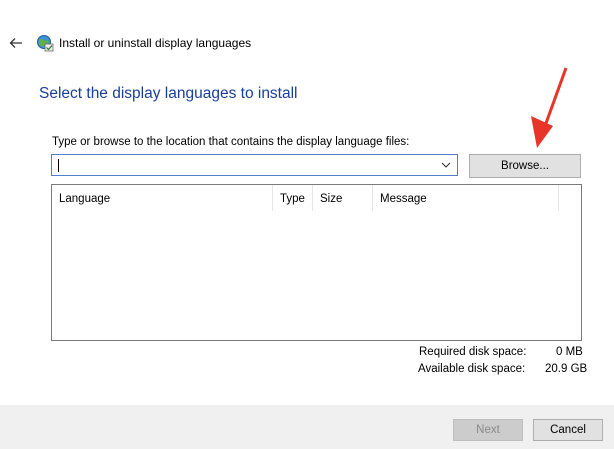 This screenshot has height=449, width=614. What do you see at coordinates (162, 198) in the screenshot?
I see `column-header-language: Language` at bounding box center [162, 198].